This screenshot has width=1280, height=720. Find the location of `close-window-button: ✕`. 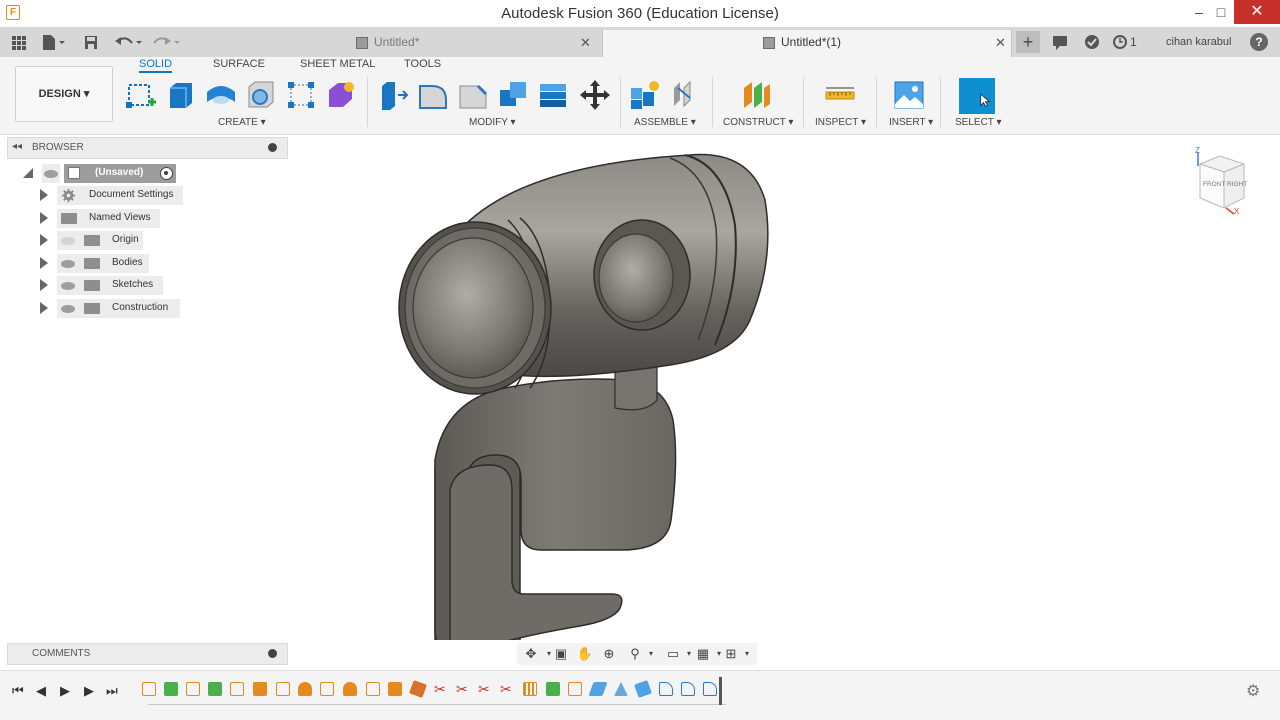

close-window-button: ✕ is located at coordinates (1257, 12).